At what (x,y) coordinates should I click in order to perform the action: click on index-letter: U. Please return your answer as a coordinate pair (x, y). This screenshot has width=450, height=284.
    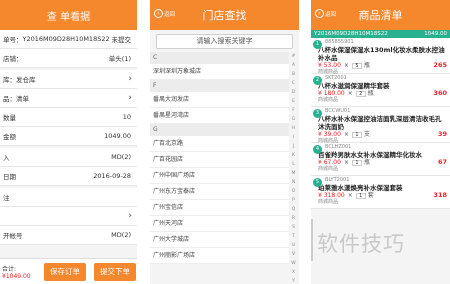
    Looking at the image, I should click on (293, 245).